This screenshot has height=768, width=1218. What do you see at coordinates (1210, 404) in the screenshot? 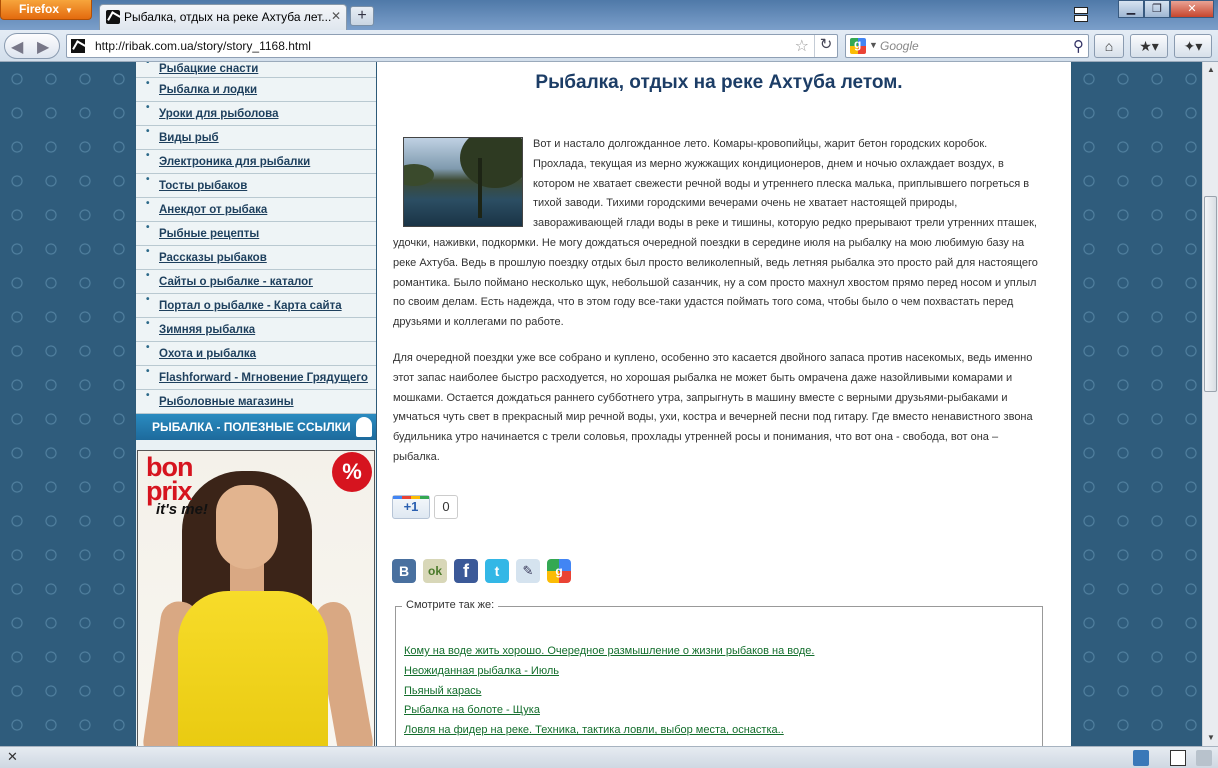
I see `vertical-scrollbar: ▲ ▼` at bounding box center [1210, 404].